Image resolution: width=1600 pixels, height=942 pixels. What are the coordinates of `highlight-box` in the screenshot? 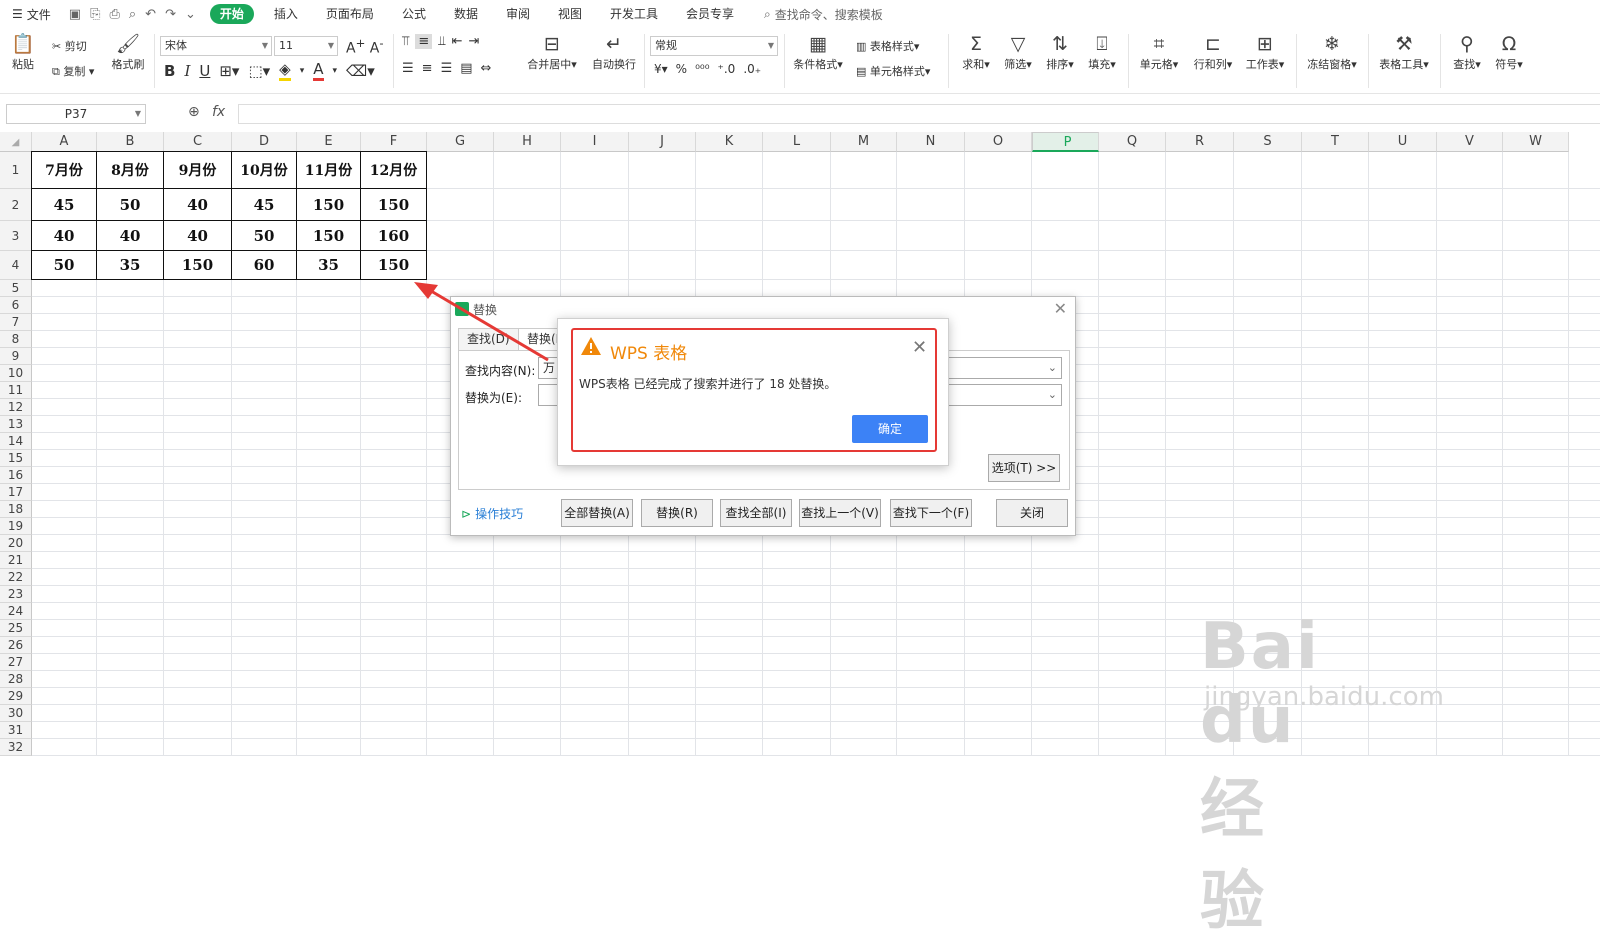 It's located at (754, 390).